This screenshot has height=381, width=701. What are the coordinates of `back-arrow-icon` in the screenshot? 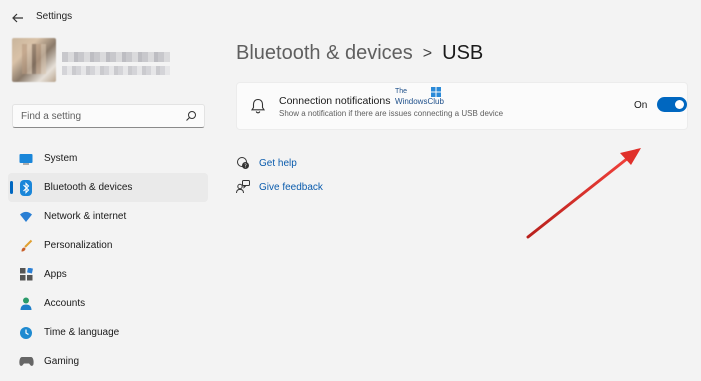 It's located at (17, 18).